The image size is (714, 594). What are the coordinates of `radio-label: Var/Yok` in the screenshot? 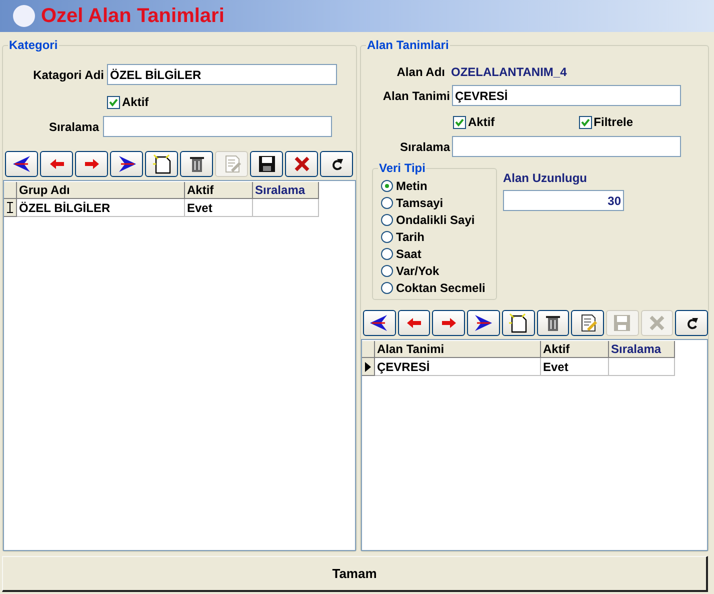 It's located at (418, 271).